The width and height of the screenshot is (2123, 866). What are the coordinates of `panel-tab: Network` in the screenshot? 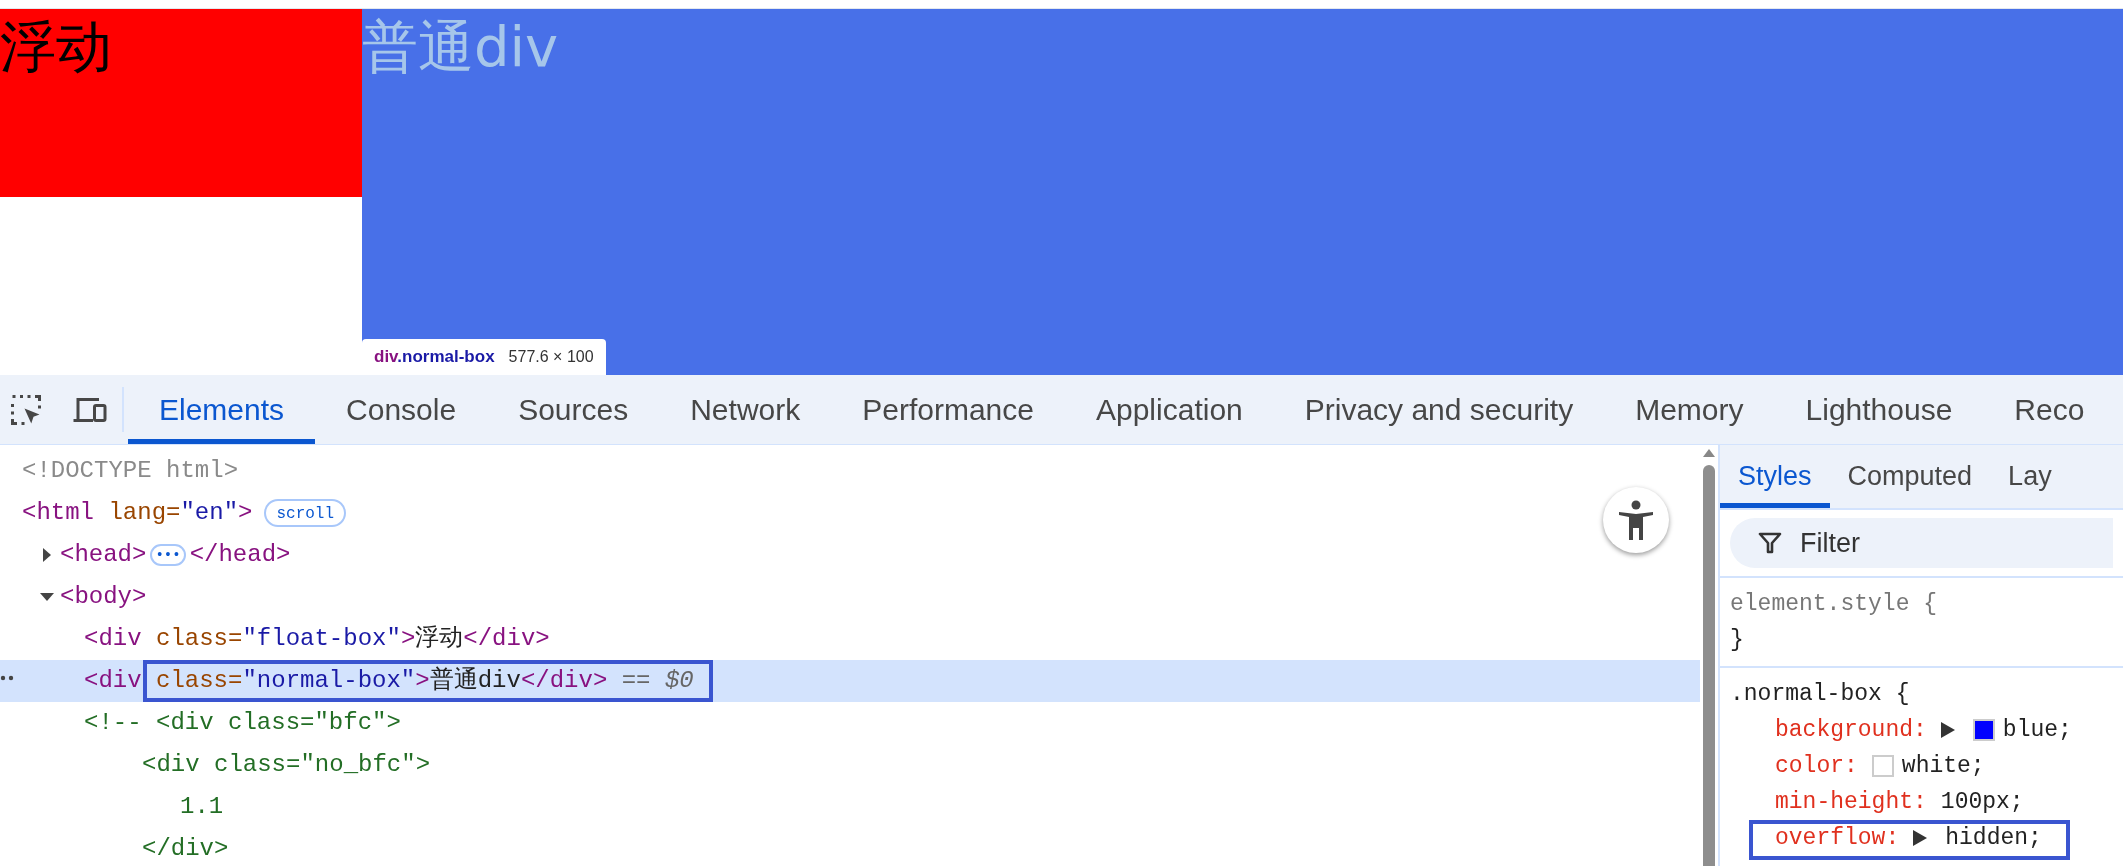 It's located at (745, 409).